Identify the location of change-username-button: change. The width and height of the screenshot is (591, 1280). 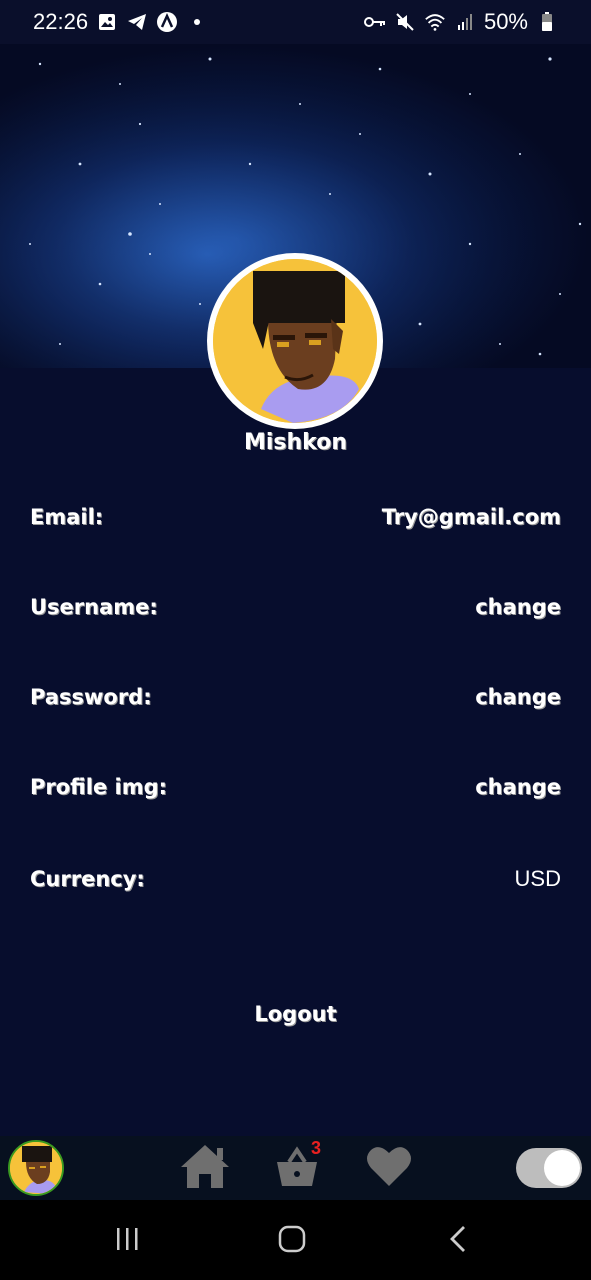
(518, 607).